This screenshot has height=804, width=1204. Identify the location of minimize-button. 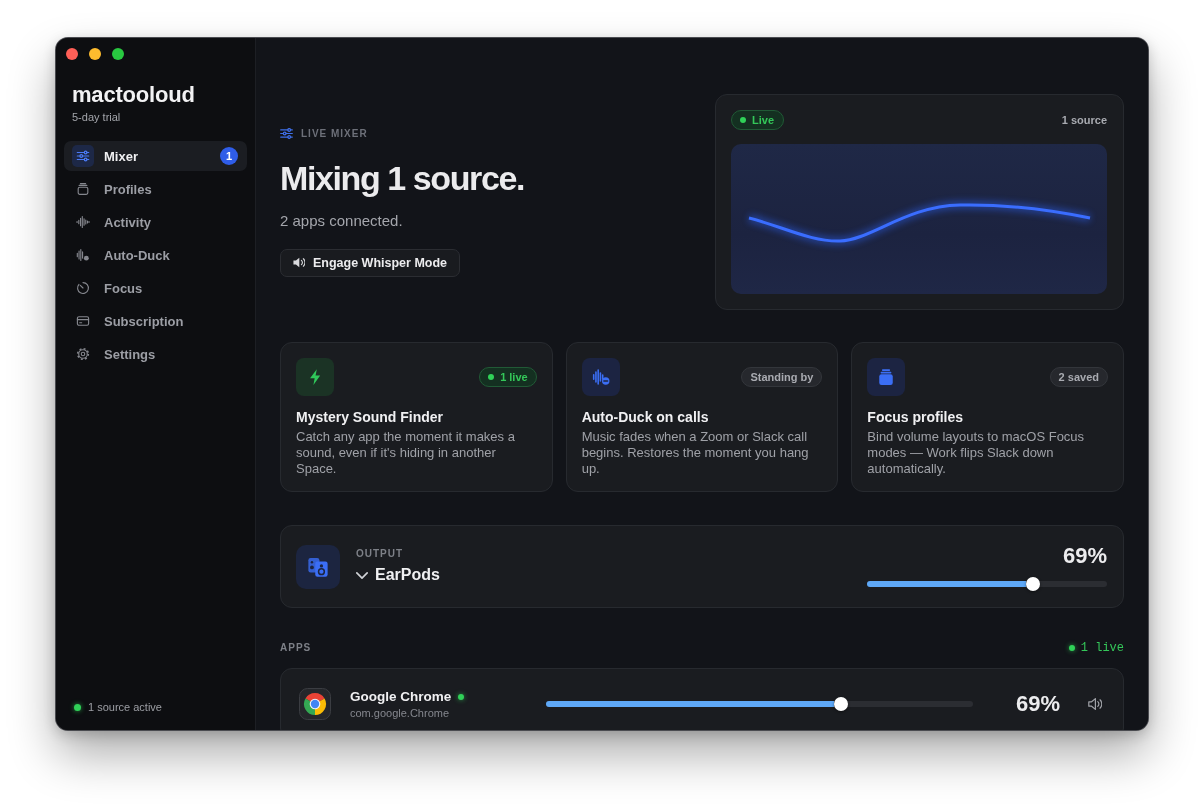
(95, 54).